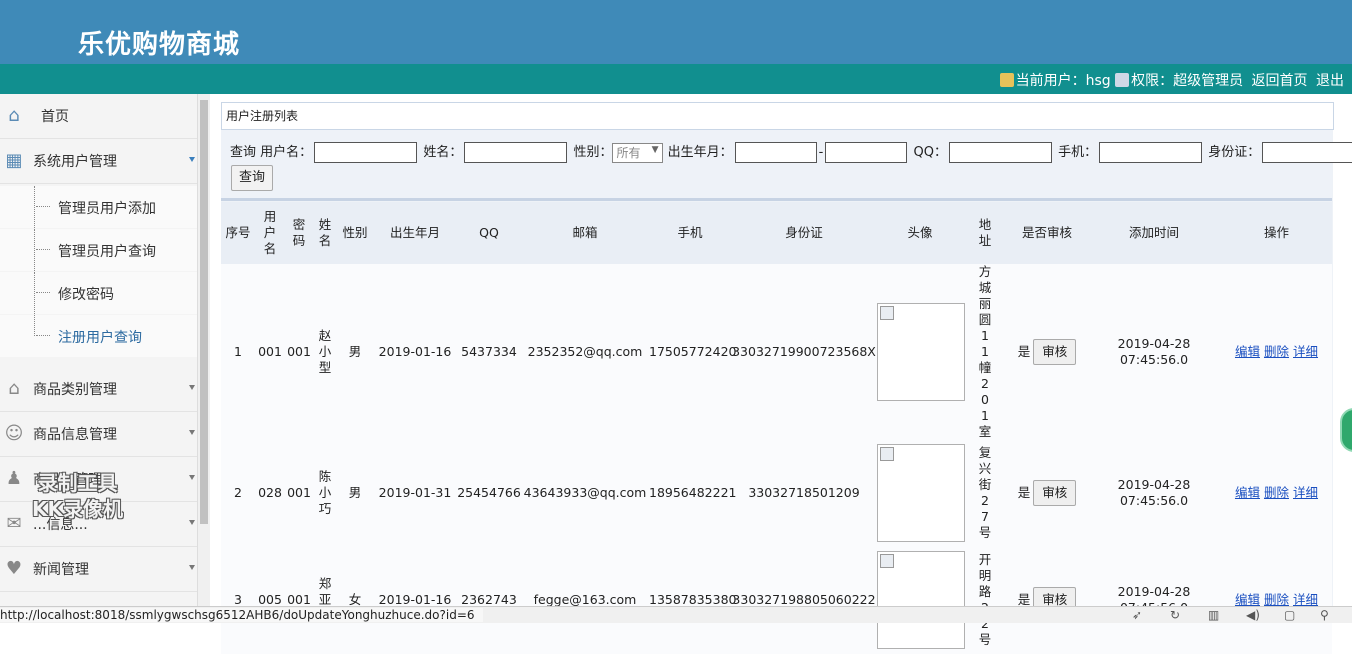  Describe the element at coordinates (14, 433) in the screenshot. I see `users-icon: ☺` at that location.